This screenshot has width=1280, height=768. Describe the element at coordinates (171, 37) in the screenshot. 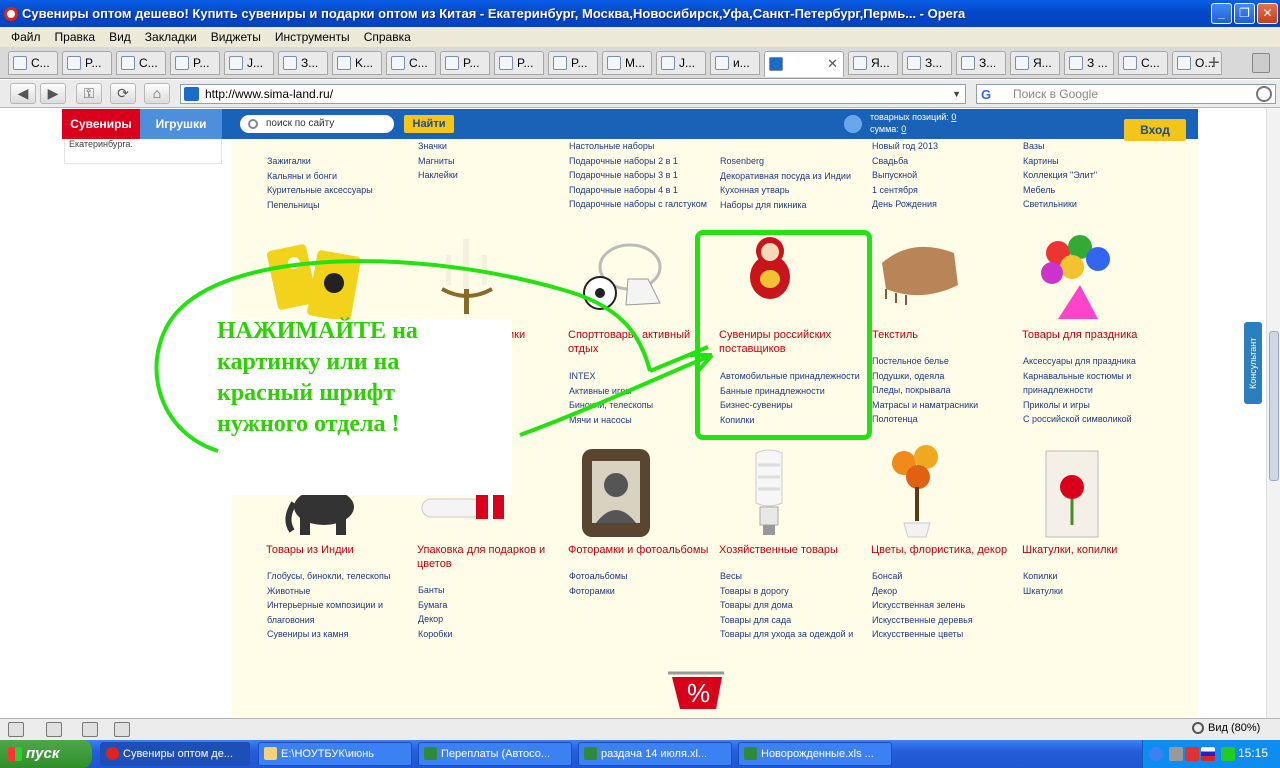

I see `menu-bookmarks: Закладки` at that location.